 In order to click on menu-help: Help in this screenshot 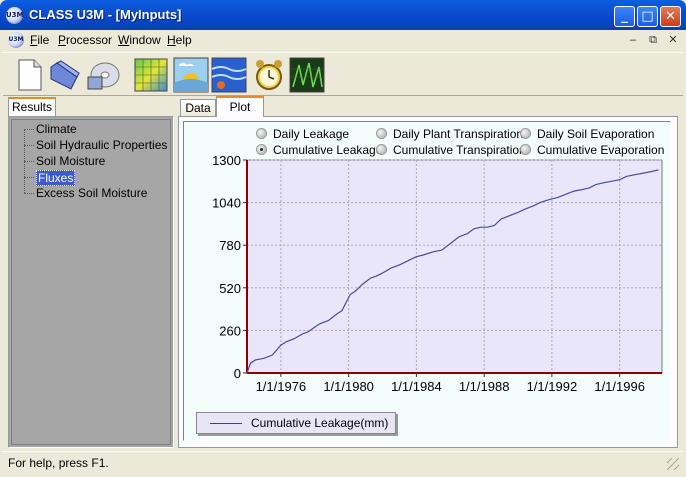, I will do `click(179, 40)`.